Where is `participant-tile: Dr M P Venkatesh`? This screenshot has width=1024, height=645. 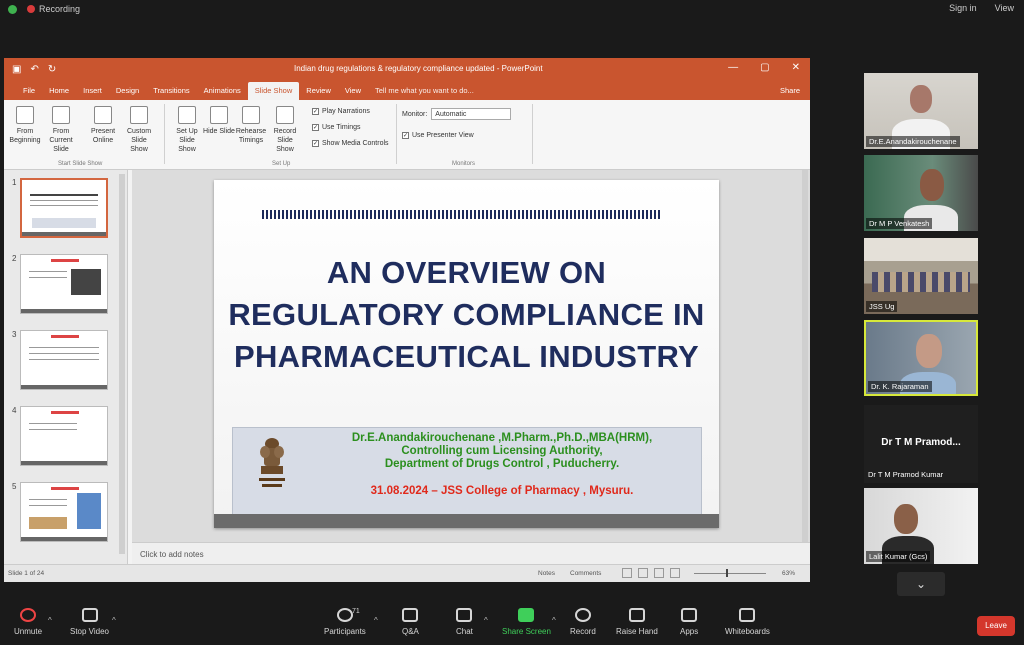 participant-tile: Dr M P Venkatesh is located at coordinates (921, 193).